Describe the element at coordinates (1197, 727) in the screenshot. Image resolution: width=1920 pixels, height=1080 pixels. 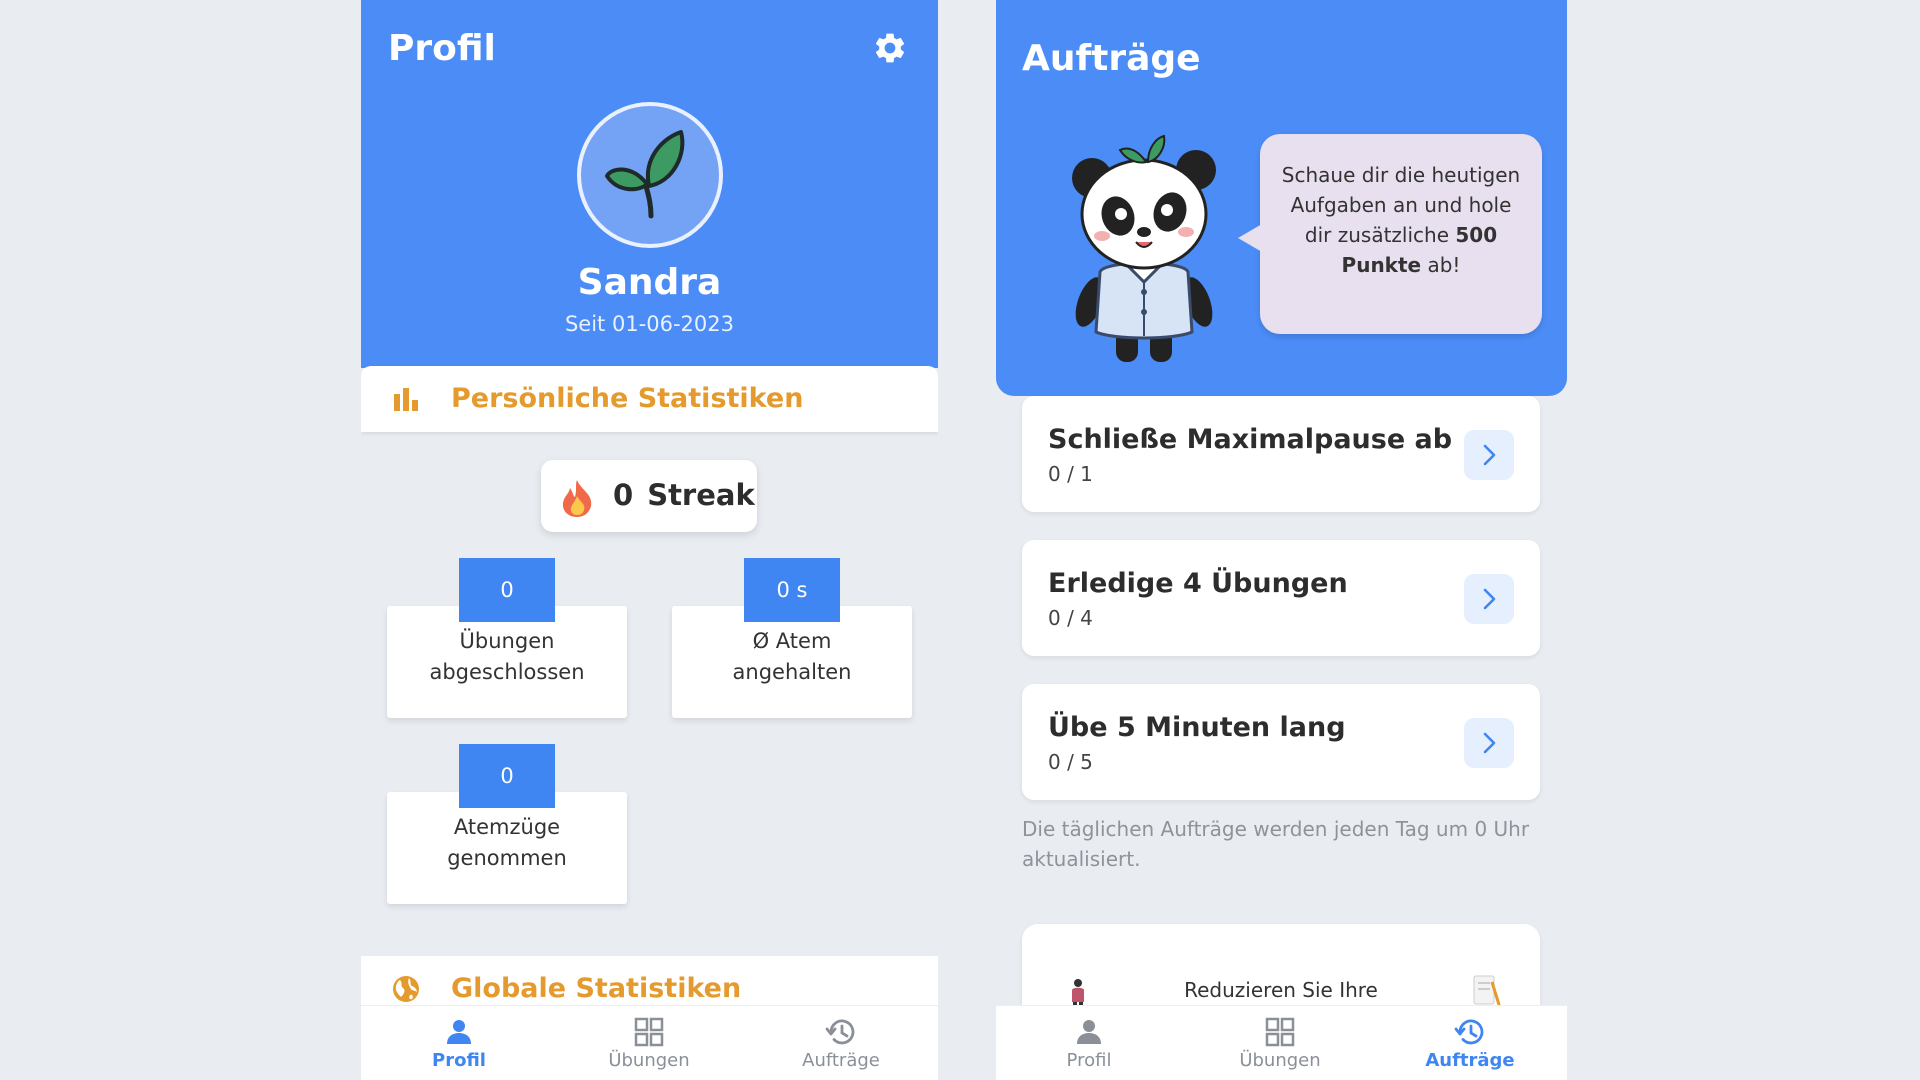
I see `quest-title: Übe 5 Minuten lang` at that location.